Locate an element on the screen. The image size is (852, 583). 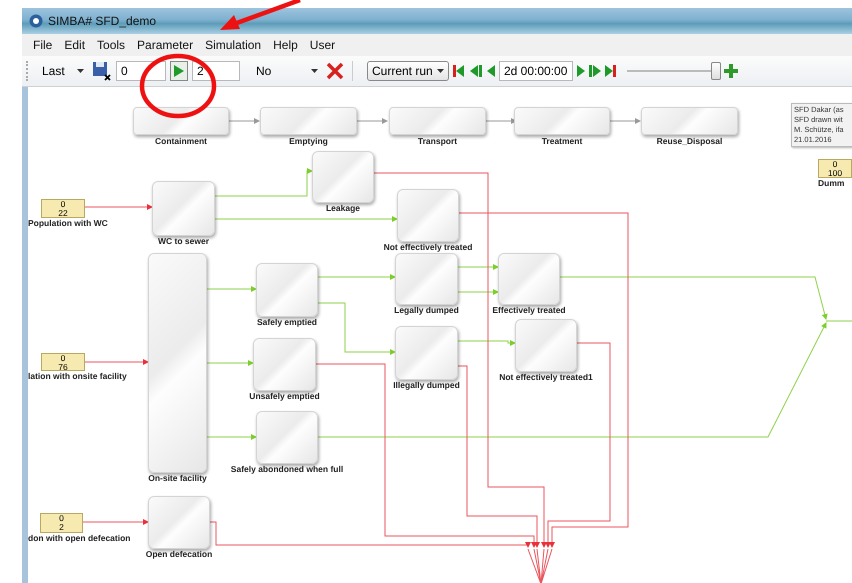
source-block: 0 22 is located at coordinates (63, 208).